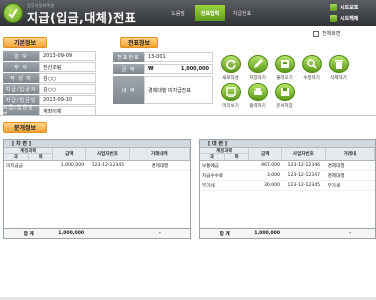 The width and height of the screenshot is (376, 300). Describe the element at coordinates (21, 78) in the screenshot. I see `author-label: 작 성 자` at that location.